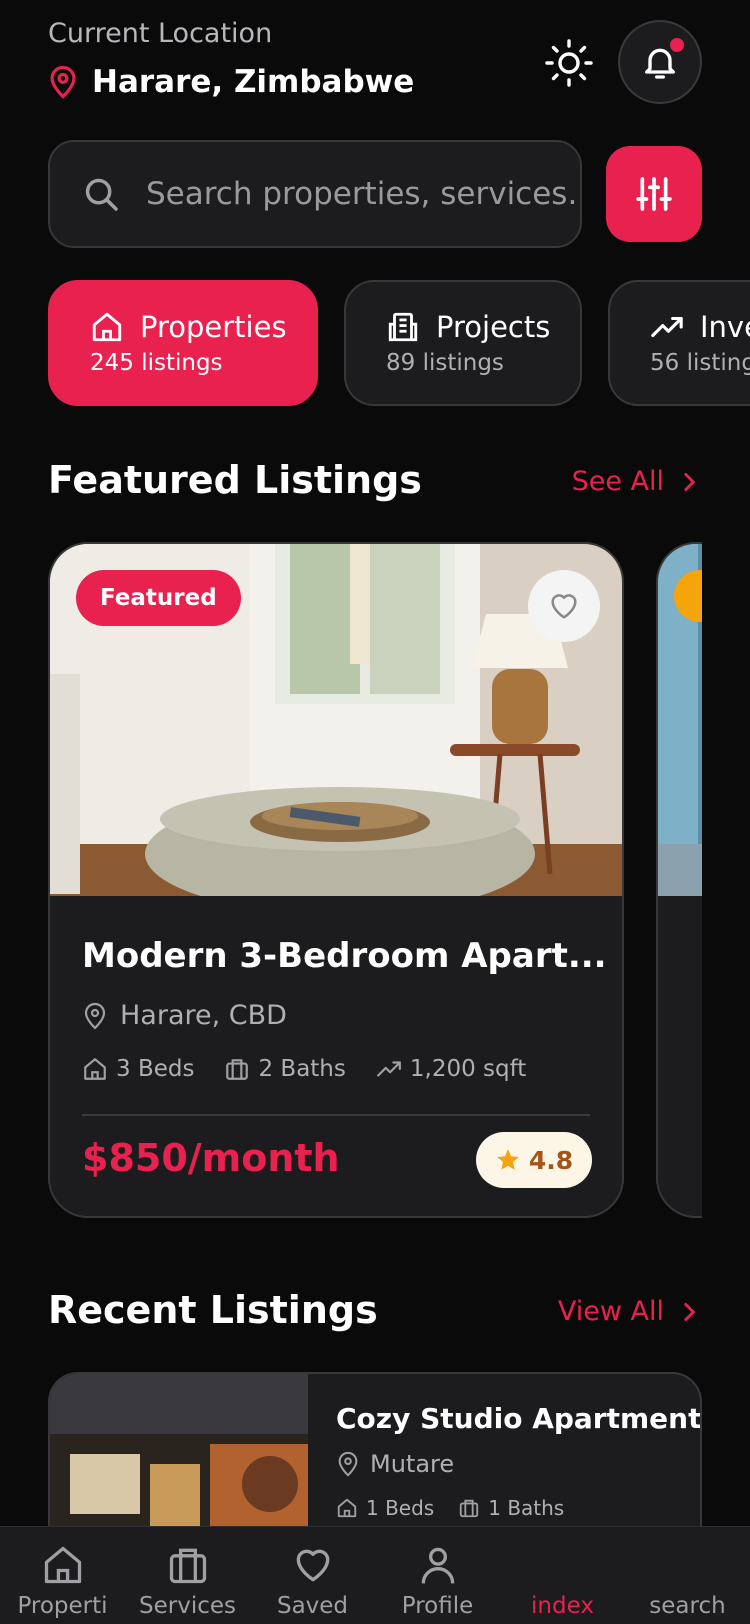 The height and width of the screenshot is (1624, 750). What do you see at coordinates (562, 1606) in the screenshot?
I see `tab-label: index` at bounding box center [562, 1606].